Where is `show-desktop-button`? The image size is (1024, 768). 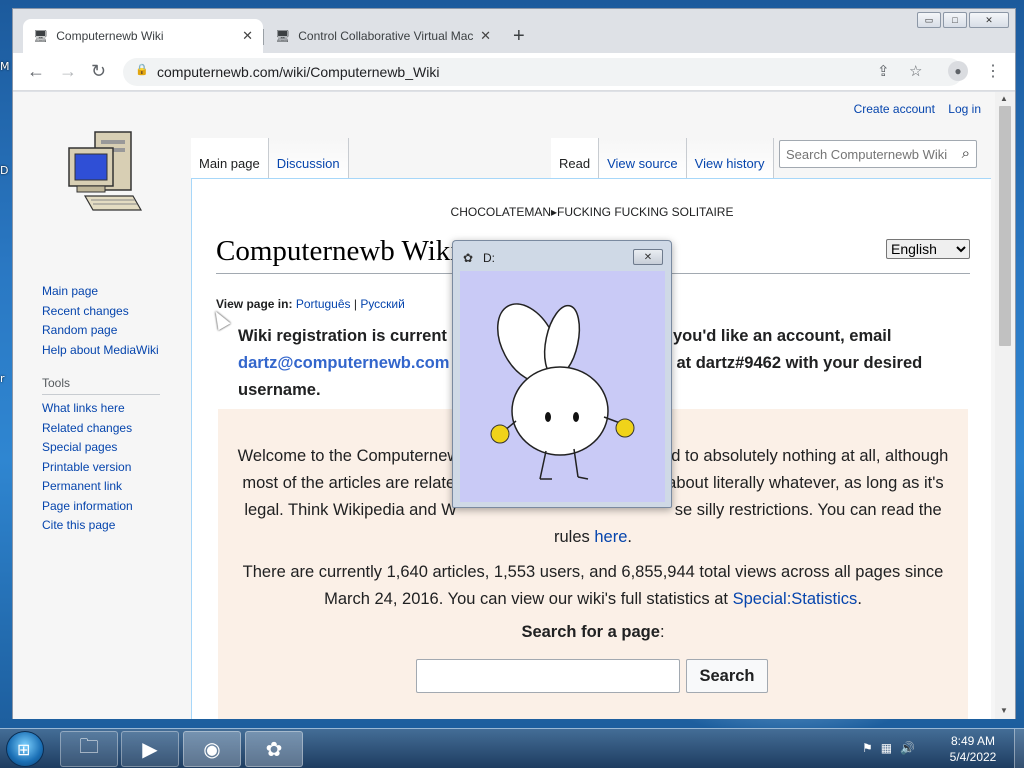
show-desktop-button is located at coordinates (1019, 748).